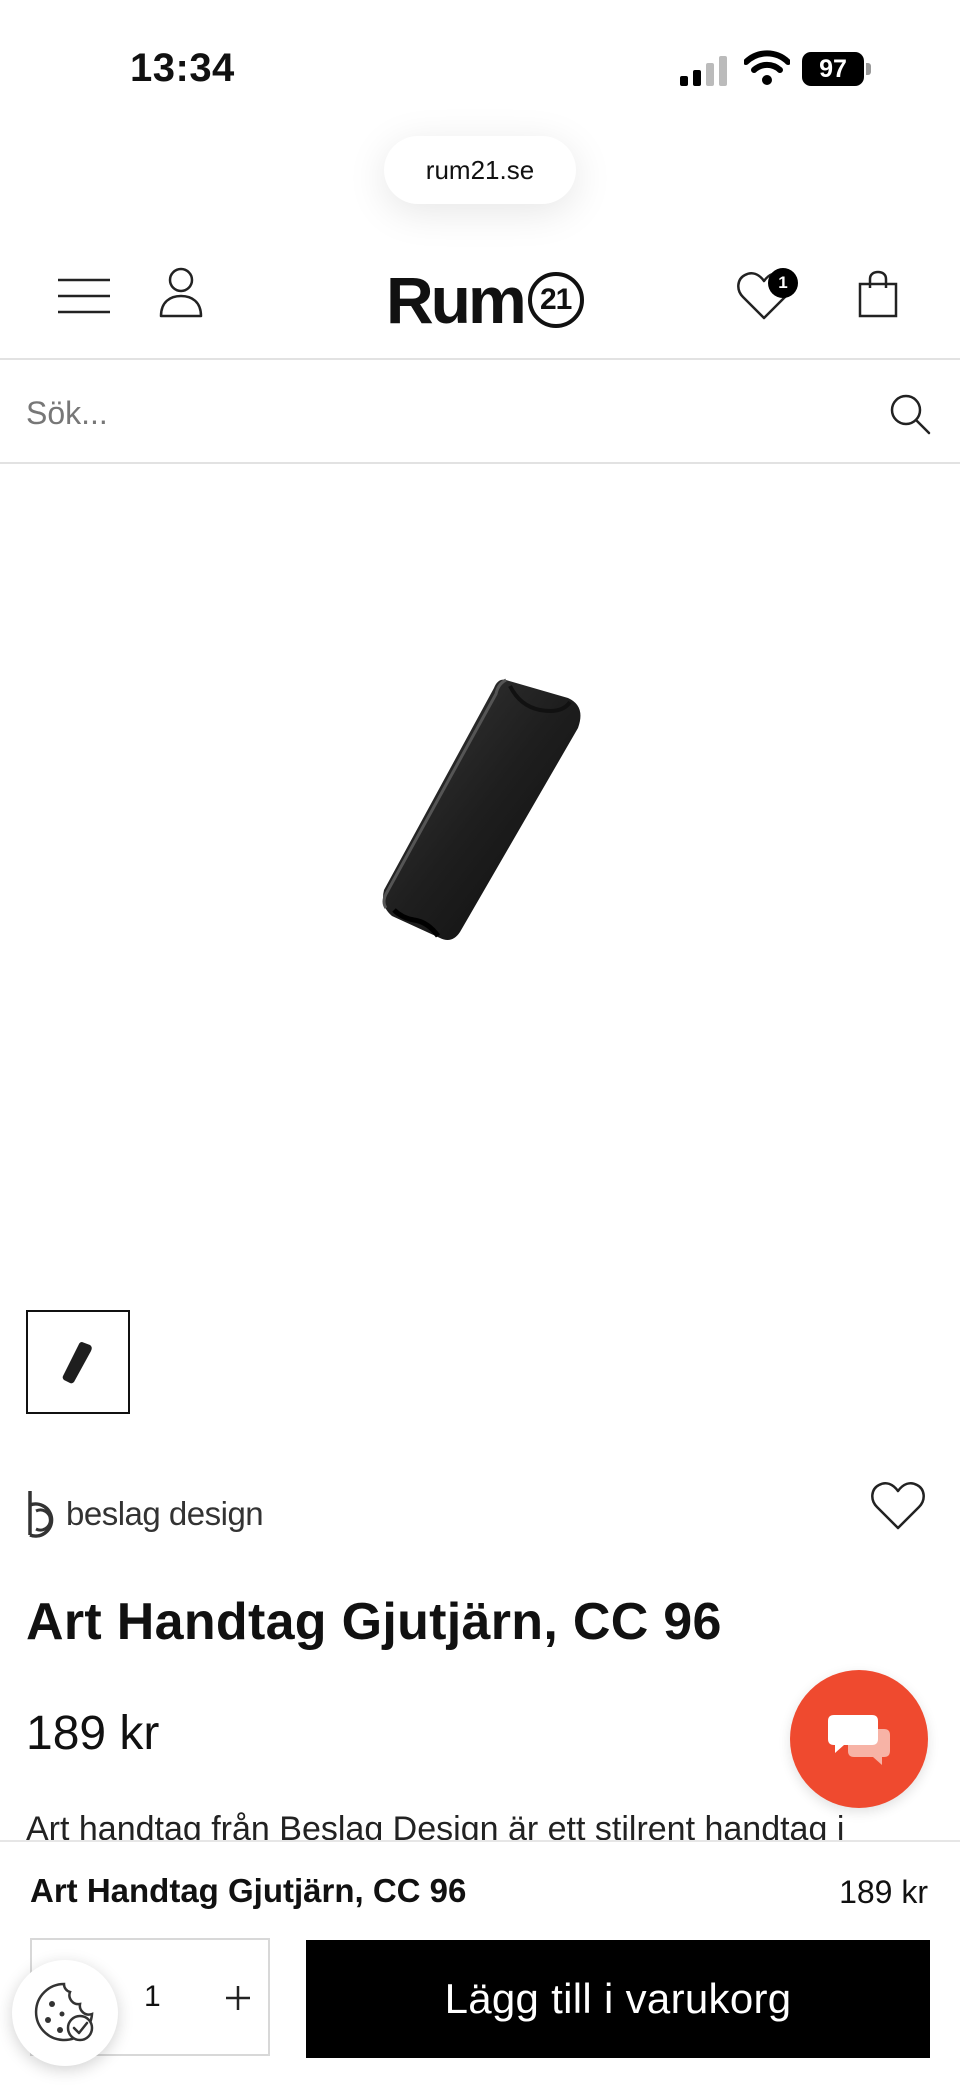 The height and width of the screenshot is (2086, 960). I want to click on brand-name: beslag design, so click(165, 1513).